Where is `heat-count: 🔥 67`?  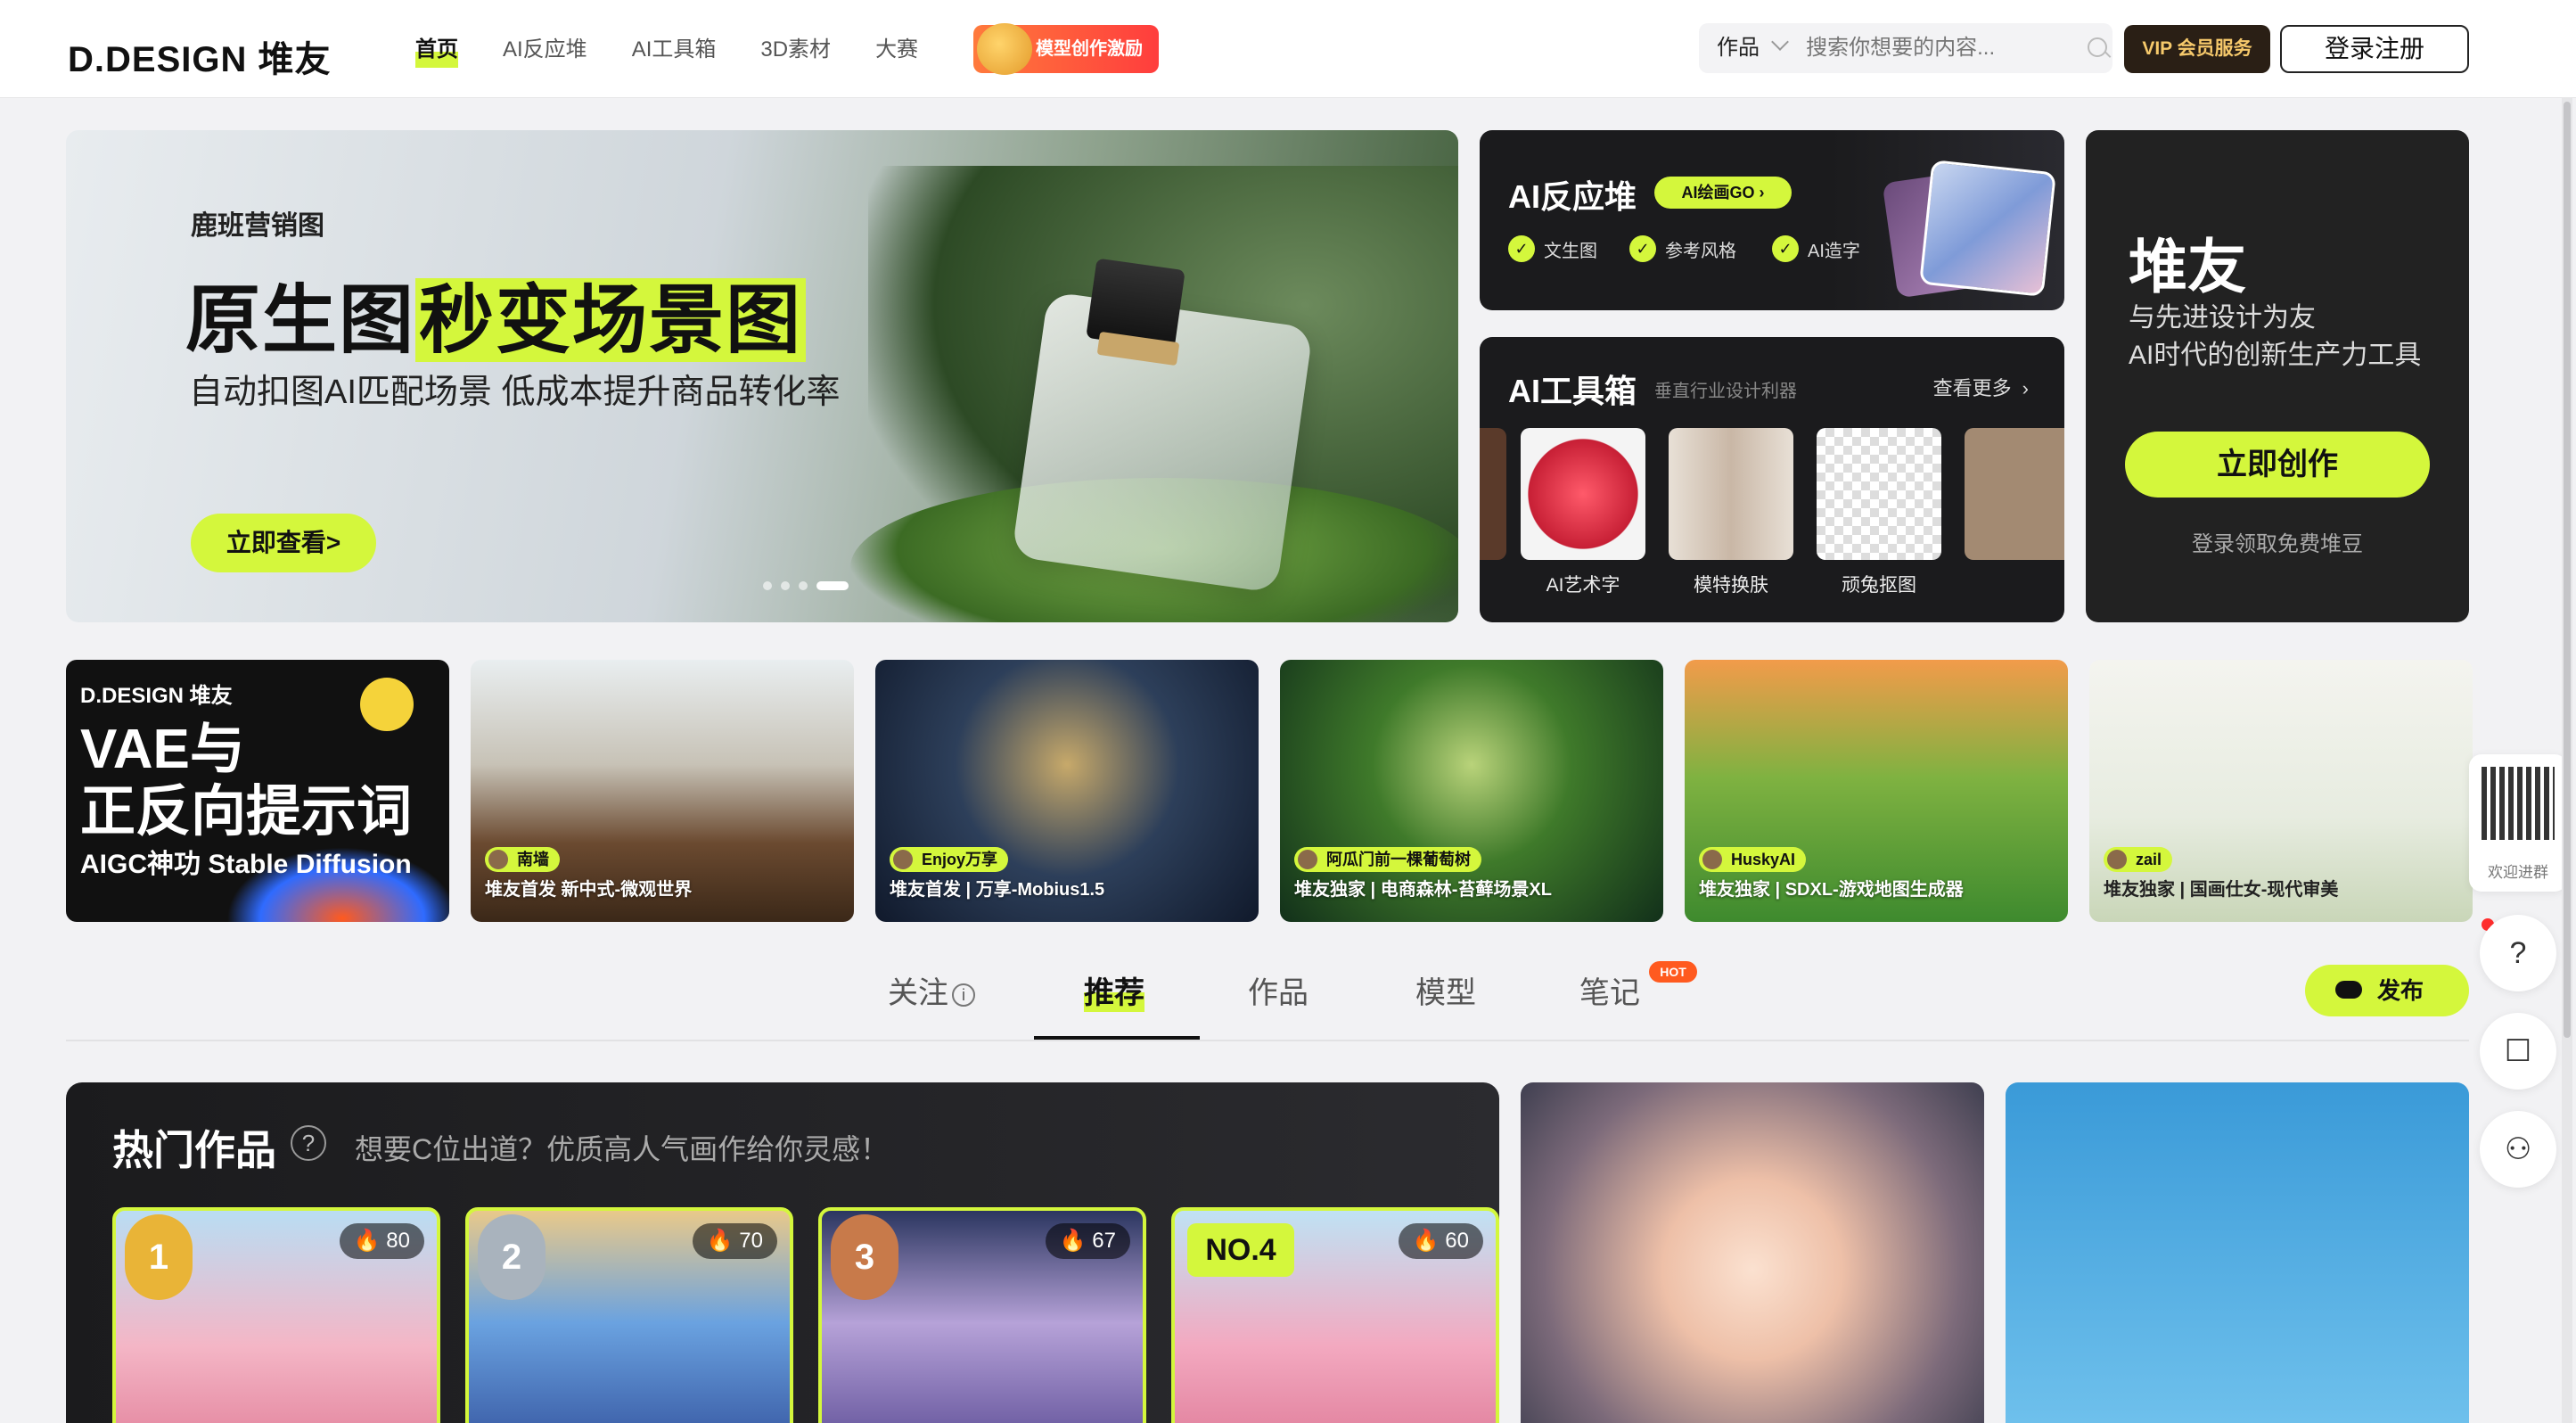 heat-count: 🔥 67 is located at coordinates (1087, 1241).